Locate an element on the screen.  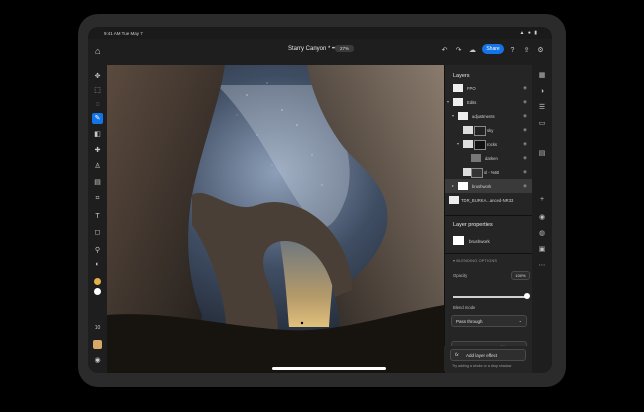
cloud-icon: ☁ is located at coordinates (472, 50).